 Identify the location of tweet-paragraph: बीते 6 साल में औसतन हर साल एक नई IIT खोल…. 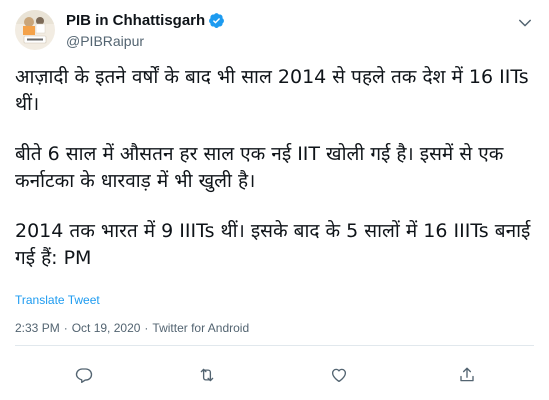
(259, 167).